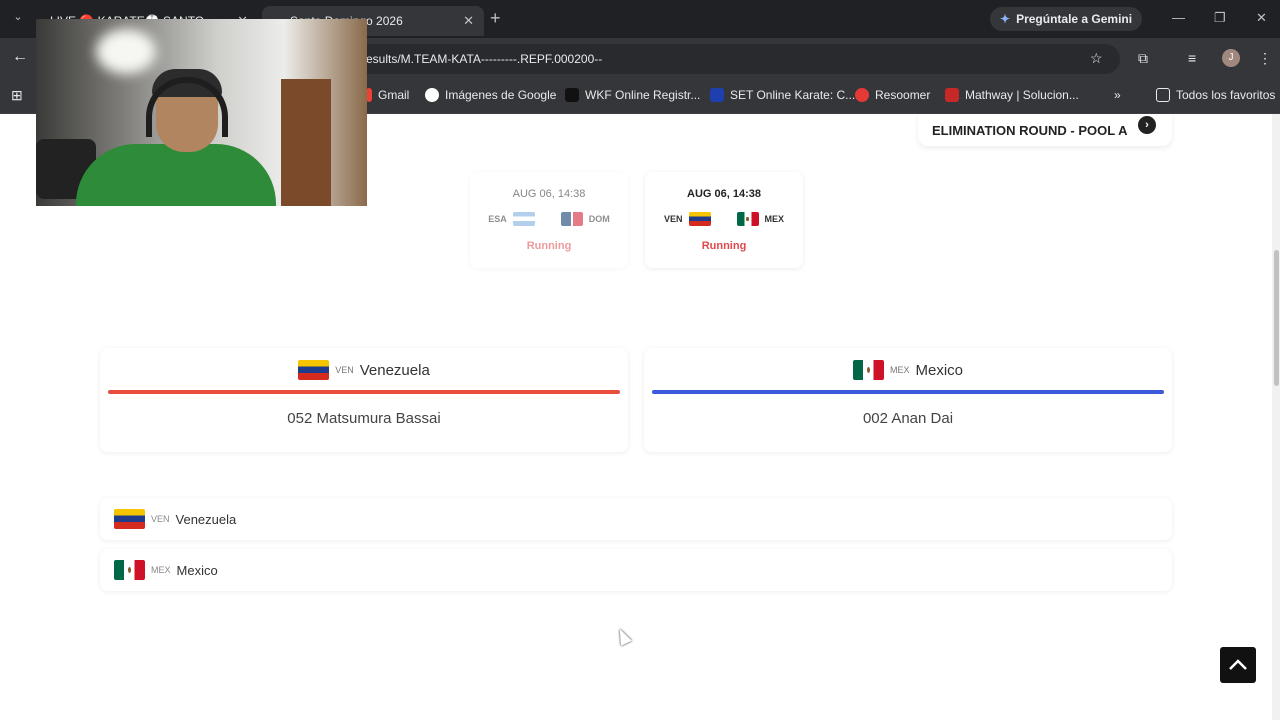 This screenshot has height=720, width=1280. Describe the element at coordinates (1276, 318) in the screenshot. I see `scrollbar-thumb` at that location.